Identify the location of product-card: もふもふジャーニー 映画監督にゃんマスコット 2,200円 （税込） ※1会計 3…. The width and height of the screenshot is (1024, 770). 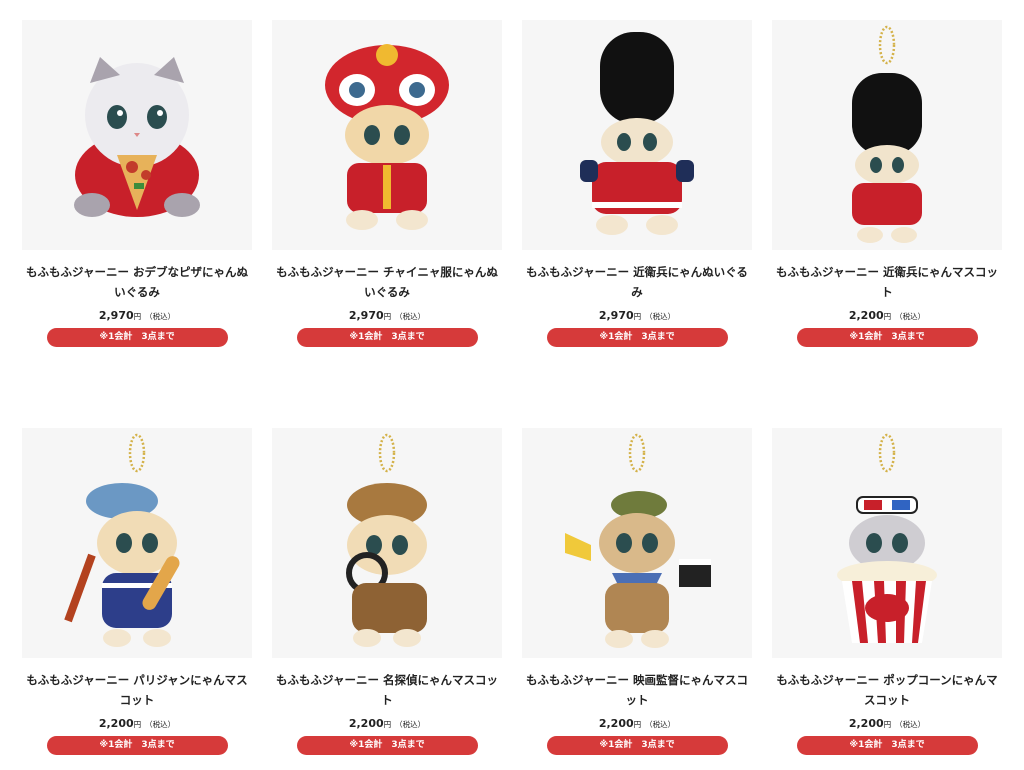
(637, 591).